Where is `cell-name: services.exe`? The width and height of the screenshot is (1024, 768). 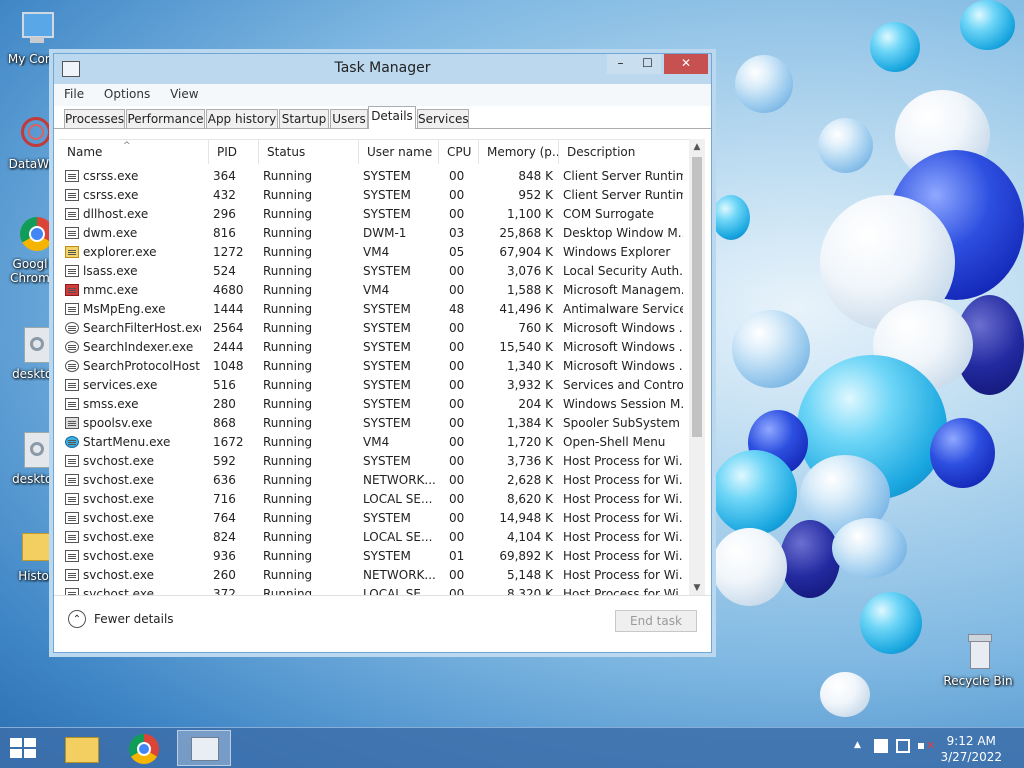 cell-name: services.exe is located at coordinates (120, 385).